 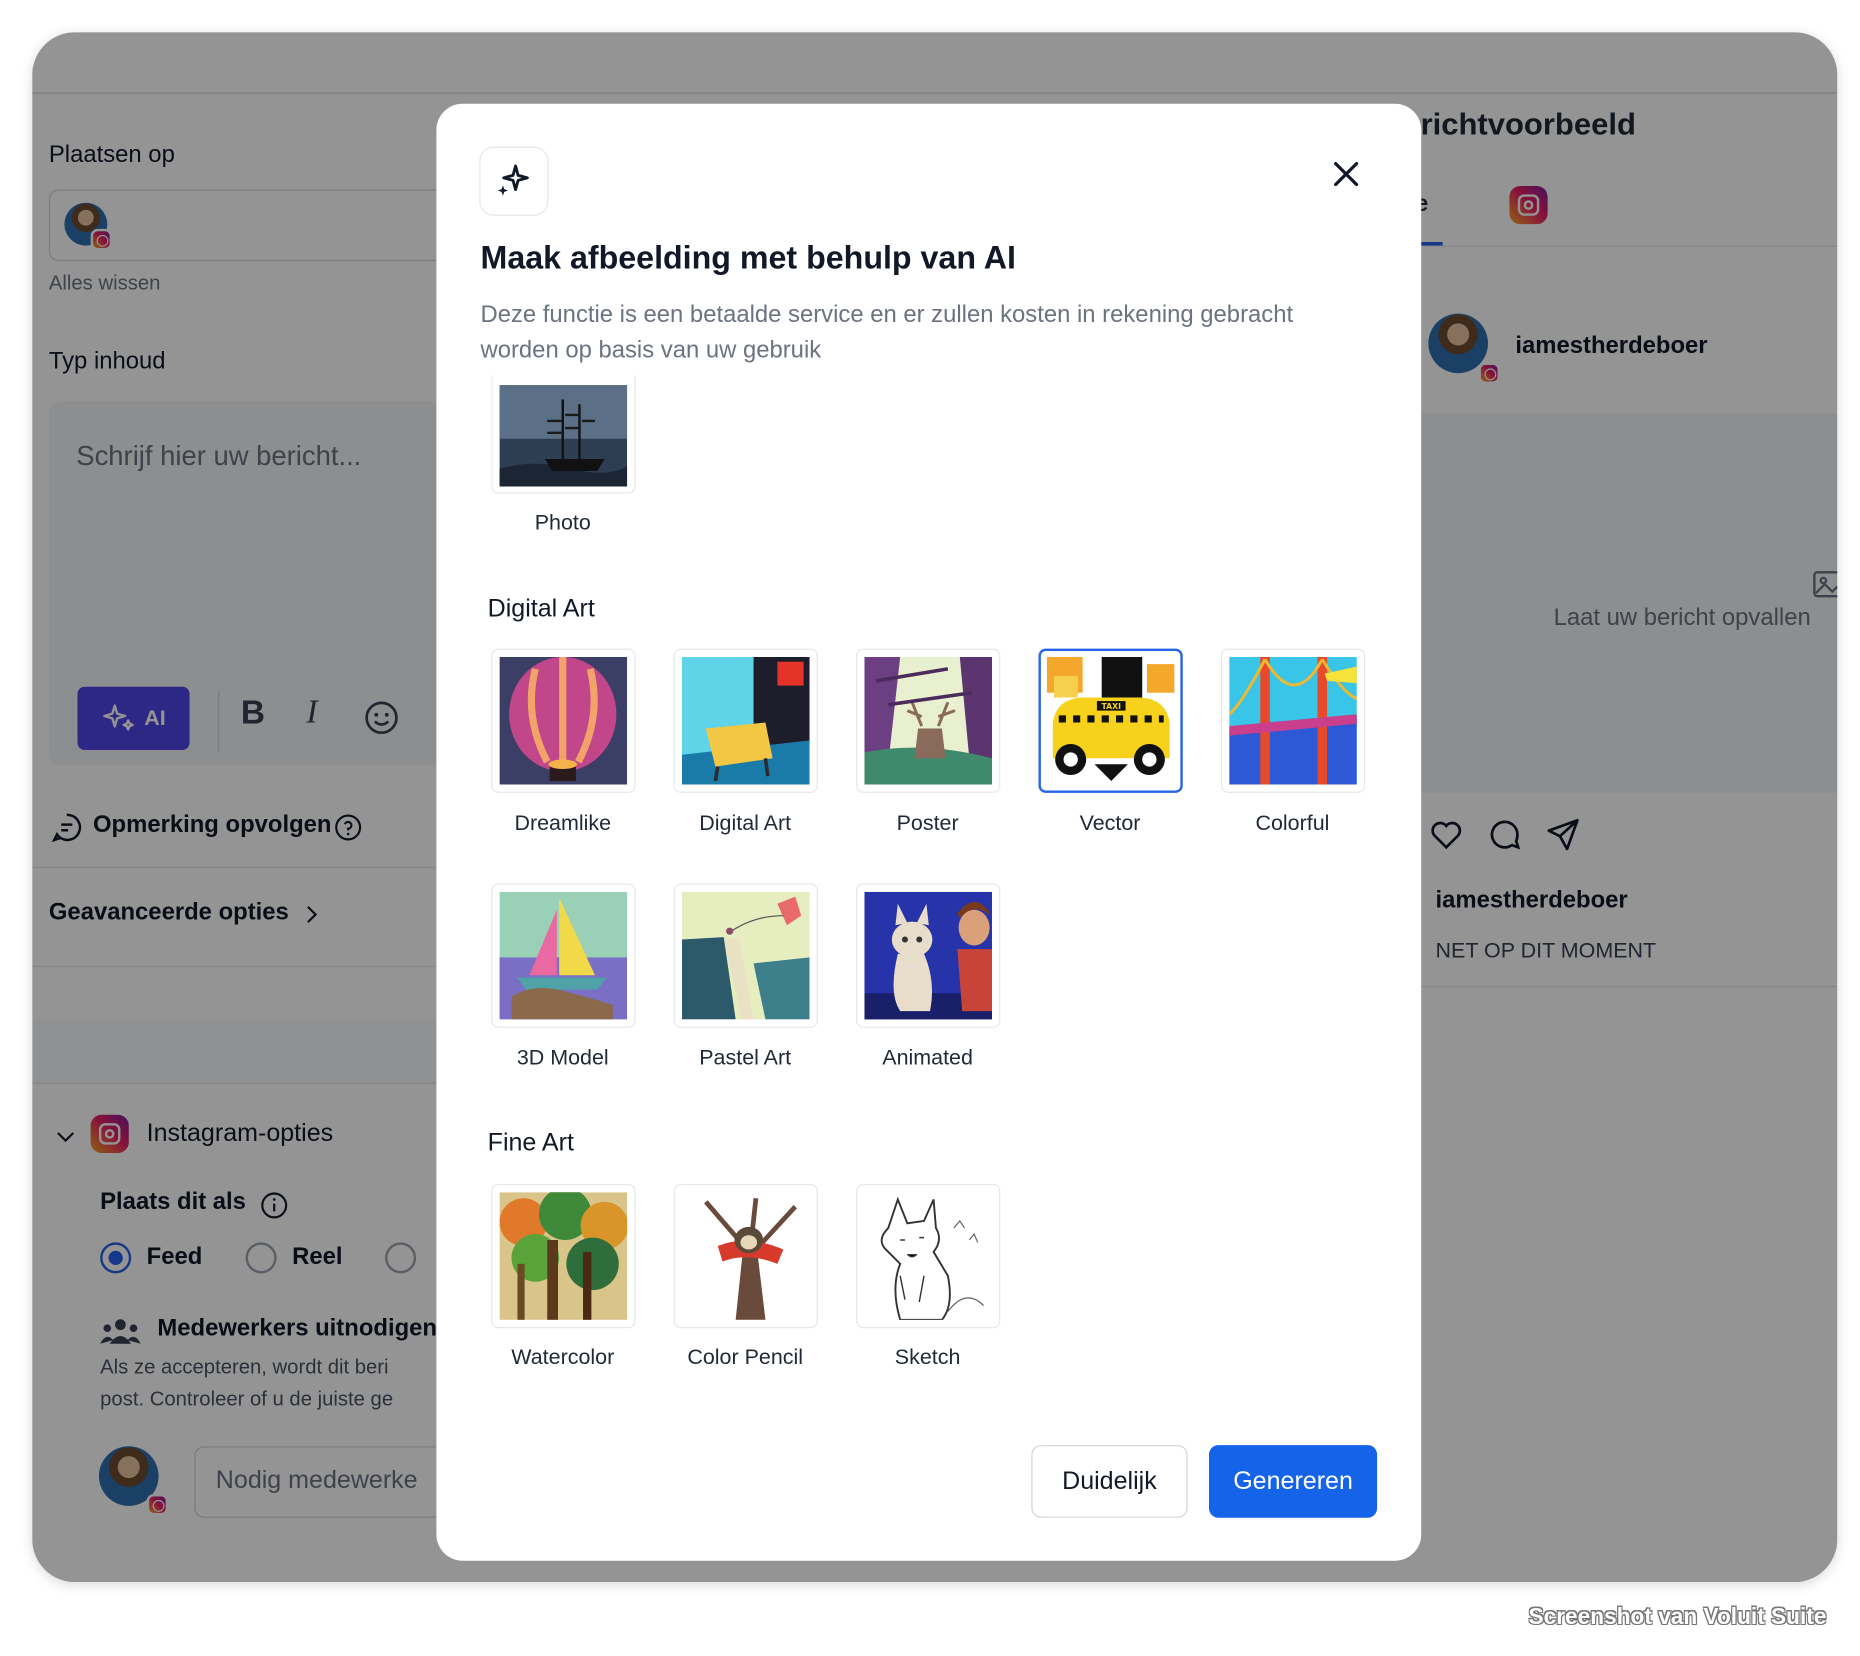 What do you see at coordinates (745, 1356) in the screenshot?
I see `style-label-color-pencil: Color Pencil` at bounding box center [745, 1356].